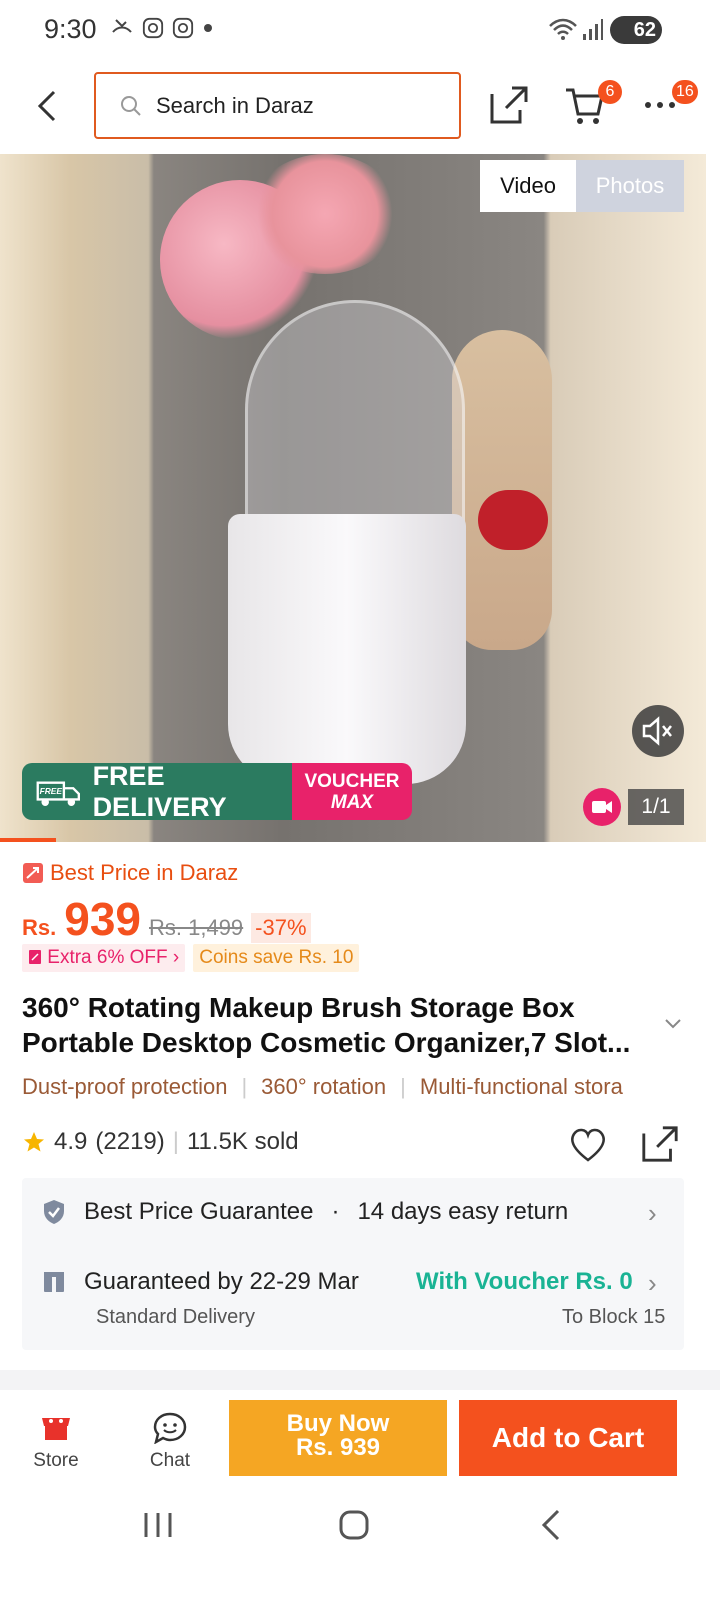  I want to click on store-button: Store, so click(56, 1442).